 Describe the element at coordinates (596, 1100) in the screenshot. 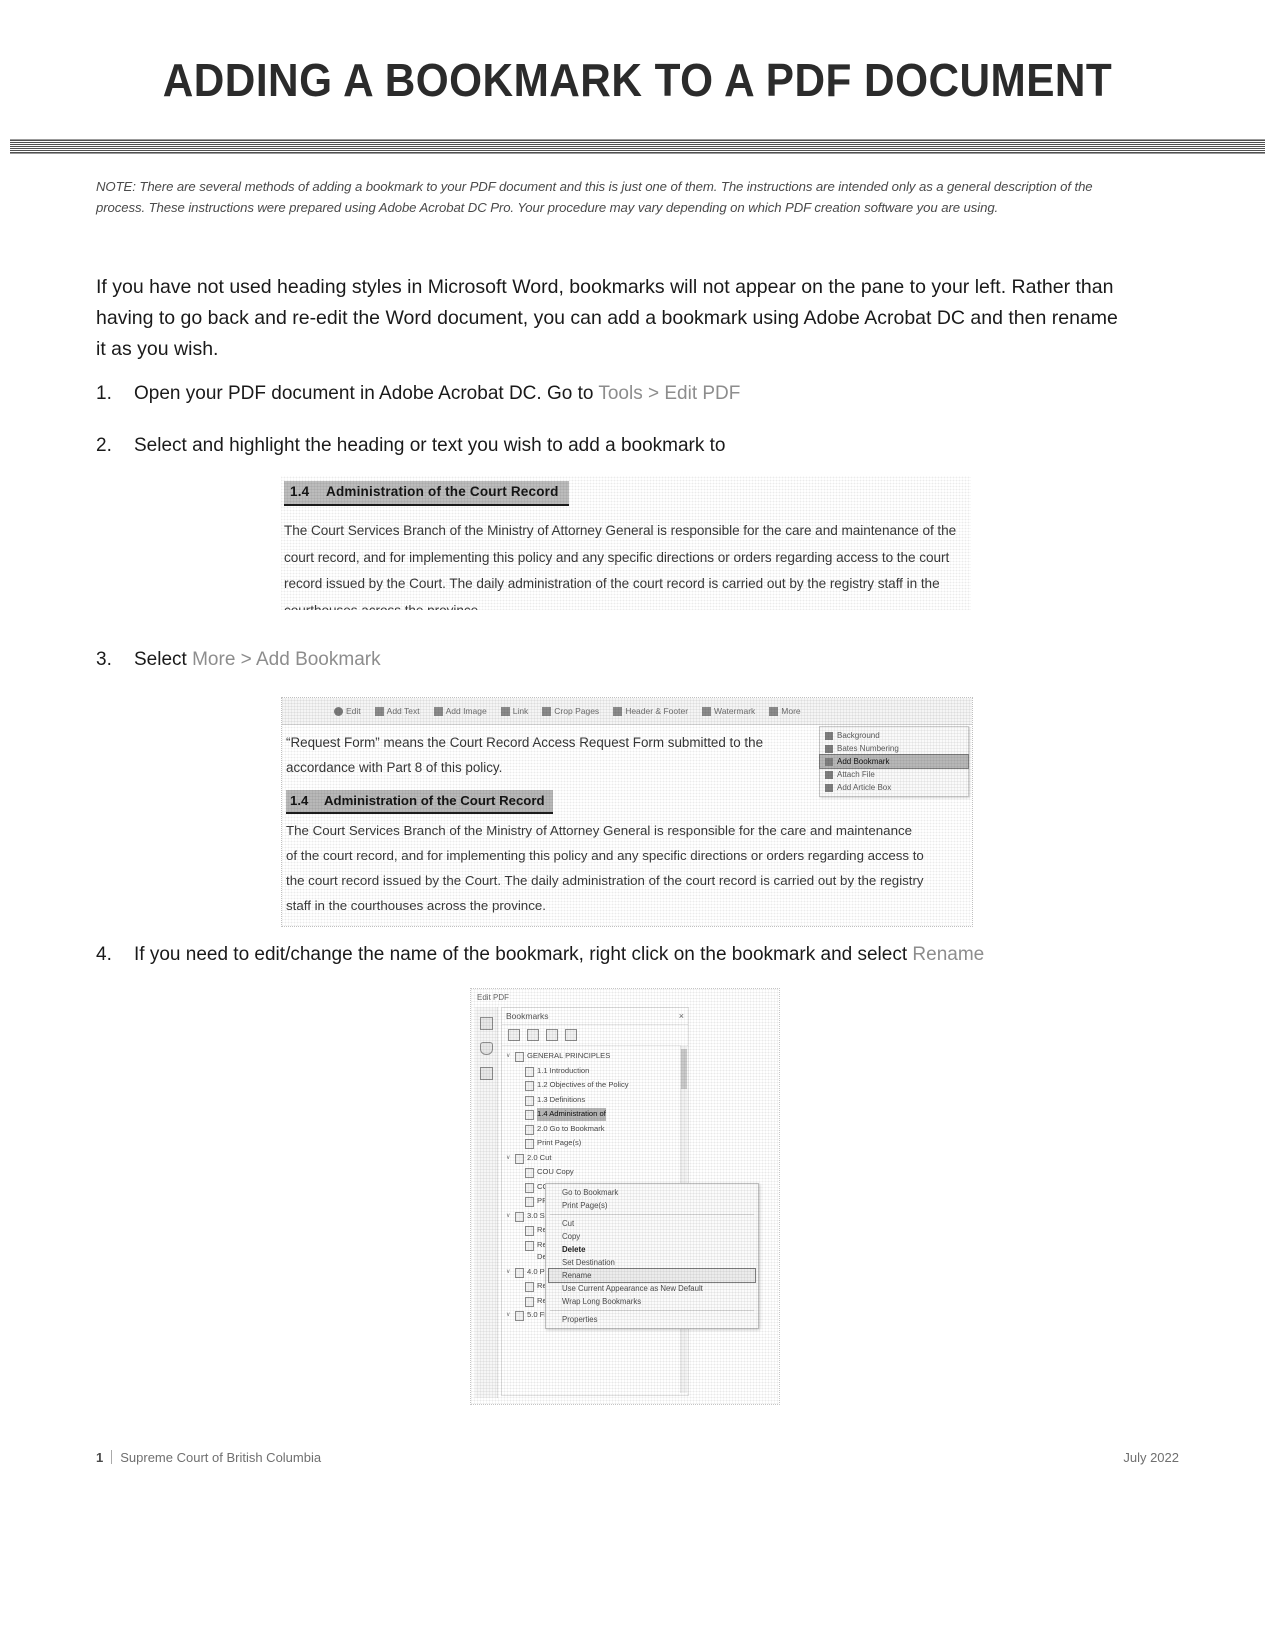

I see `list-item: 1.3 Definitions` at that location.